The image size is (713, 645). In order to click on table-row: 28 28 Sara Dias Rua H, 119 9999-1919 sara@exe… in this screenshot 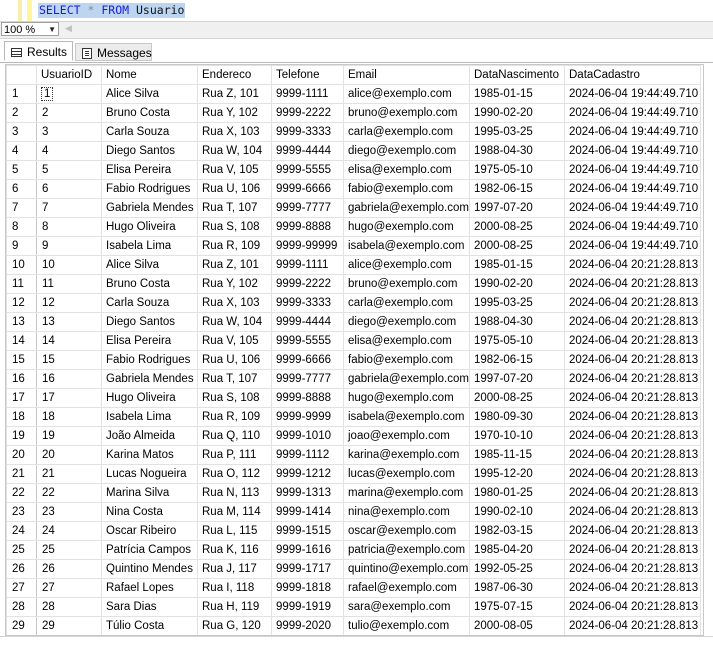, I will do `click(353, 607)`.